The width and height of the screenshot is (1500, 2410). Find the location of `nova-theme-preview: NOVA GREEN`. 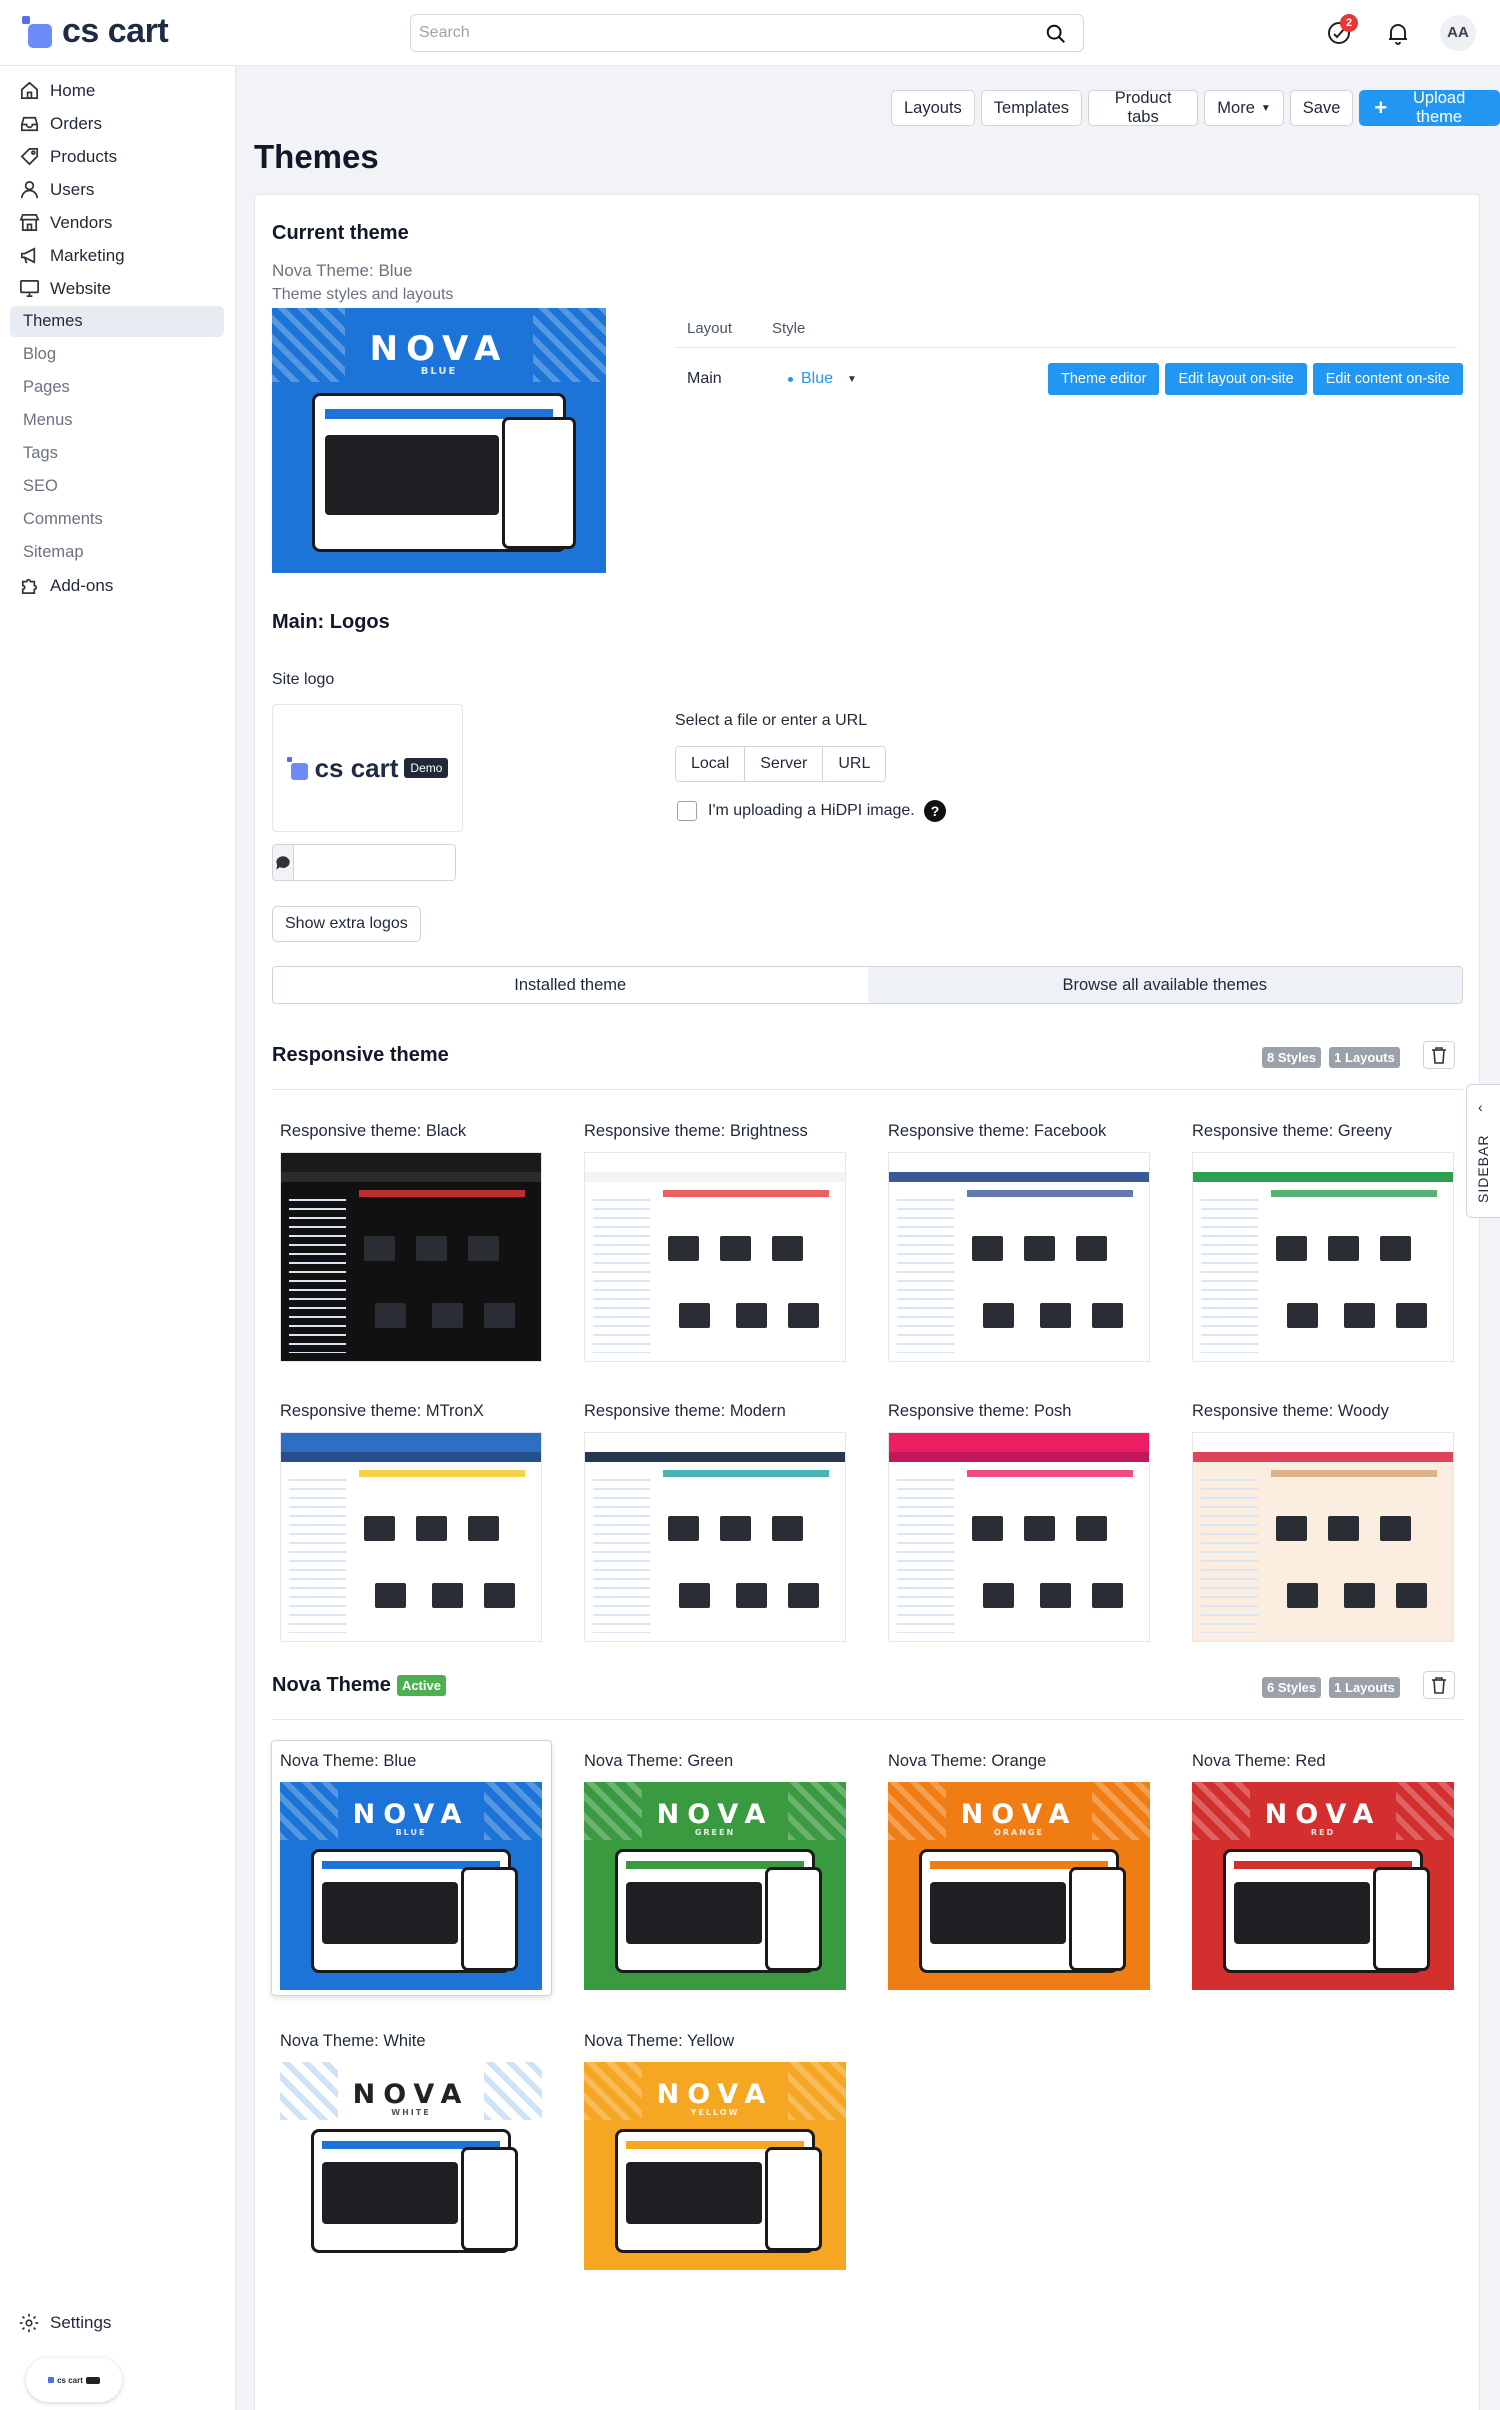

nova-theme-preview: NOVA GREEN is located at coordinates (715, 1886).